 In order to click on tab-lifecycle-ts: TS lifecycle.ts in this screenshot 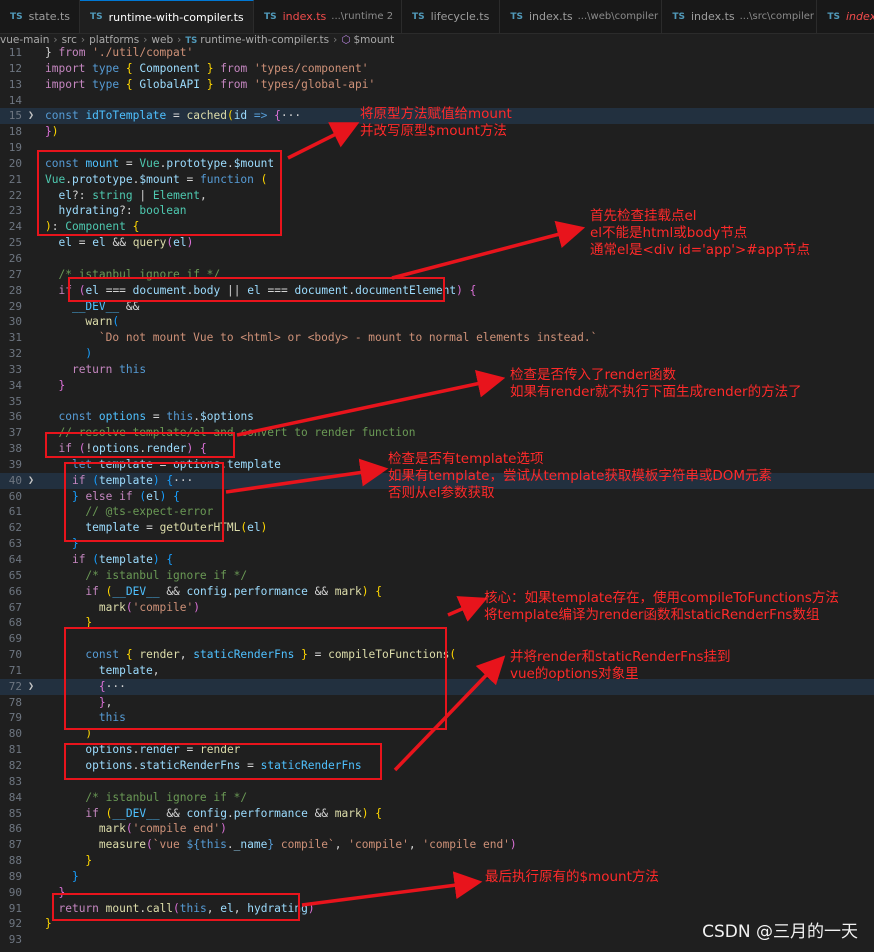, I will do `click(451, 16)`.